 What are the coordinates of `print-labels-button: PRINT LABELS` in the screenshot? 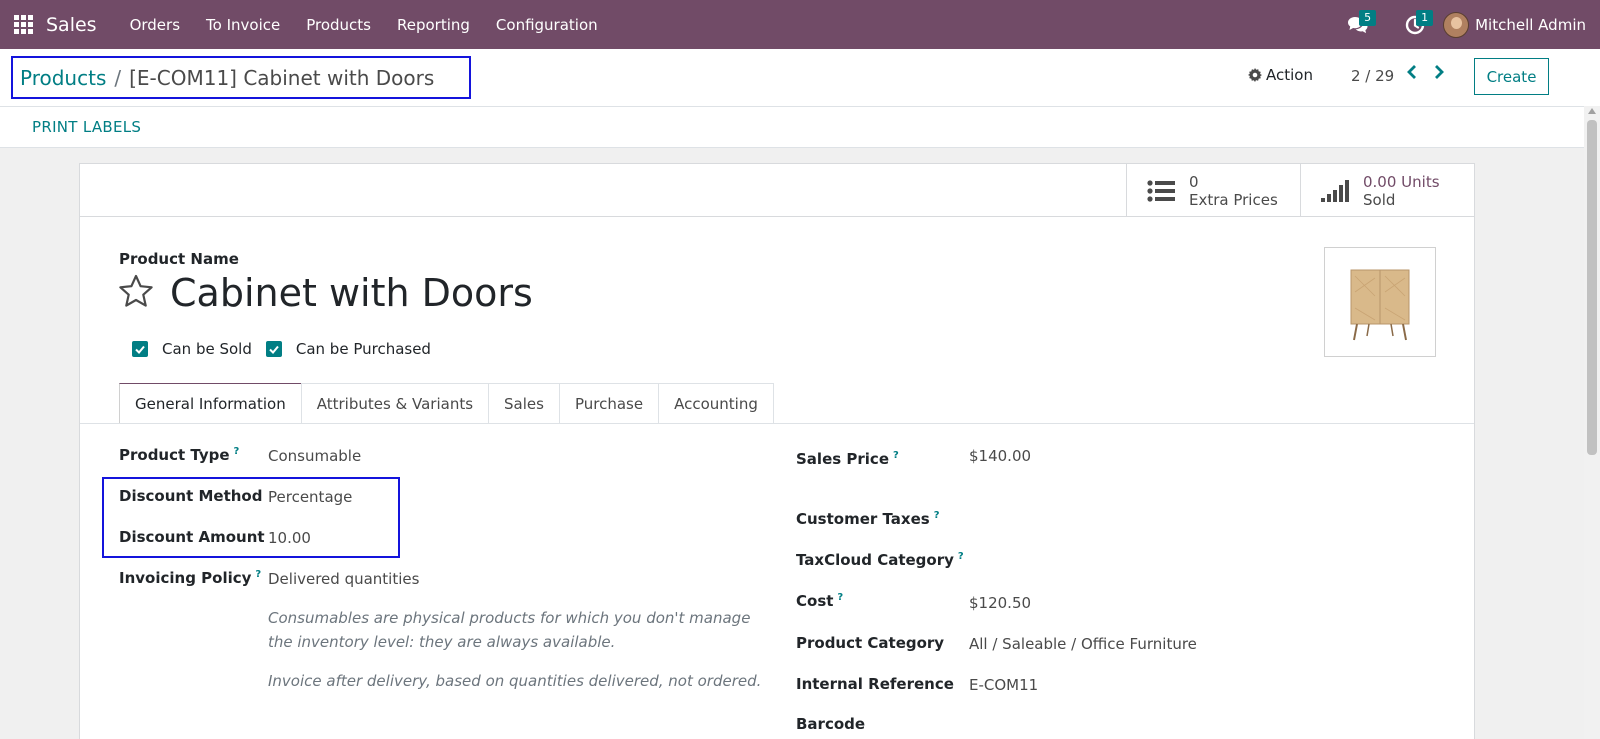 It's located at (86, 127).